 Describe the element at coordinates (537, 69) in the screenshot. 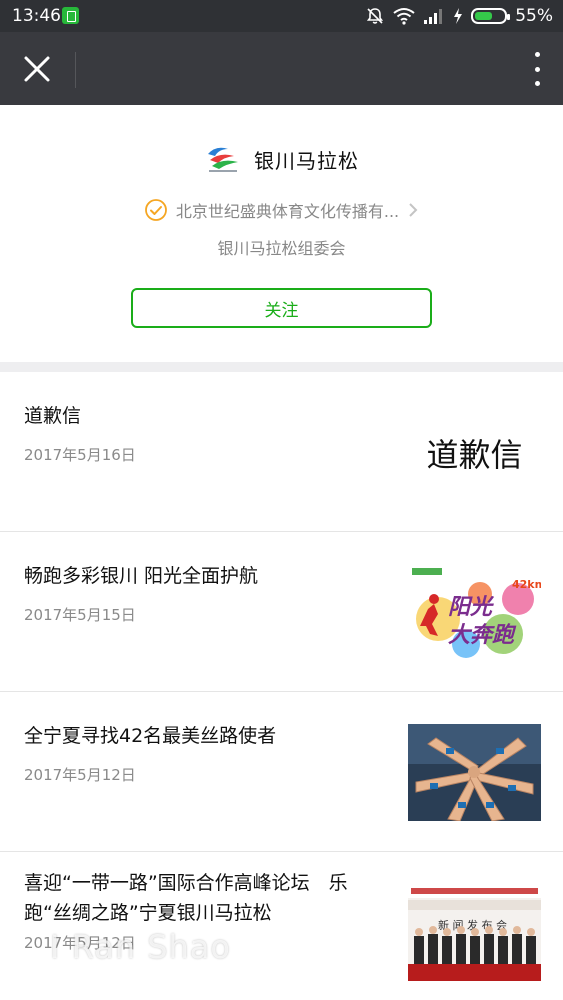

I see `more-vertical-icon` at that location.